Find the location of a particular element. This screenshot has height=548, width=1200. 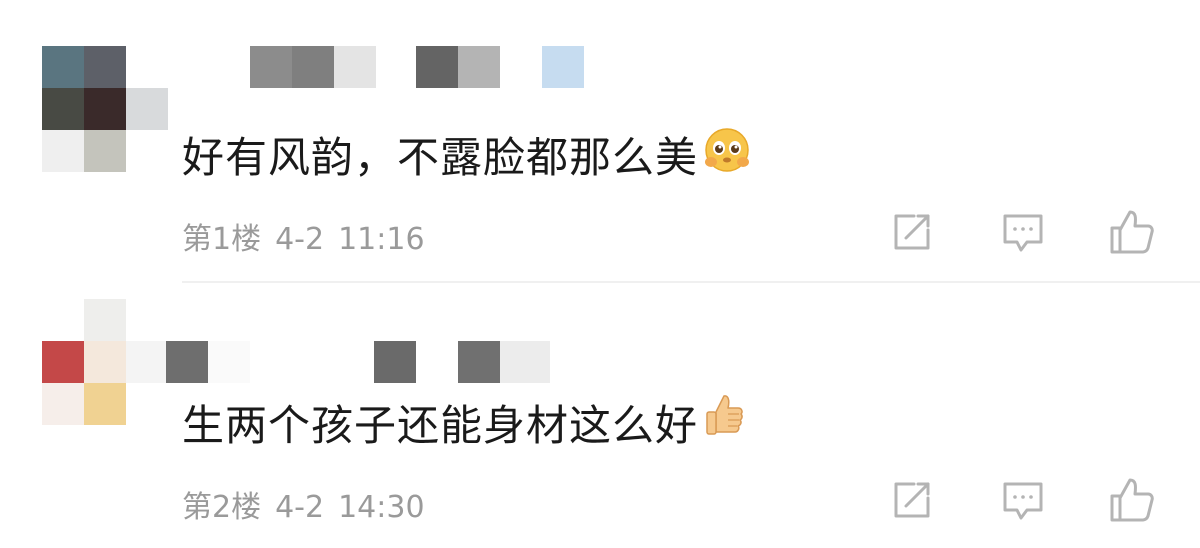

thumbs-up-emoji is located at coordinates (724, 422).